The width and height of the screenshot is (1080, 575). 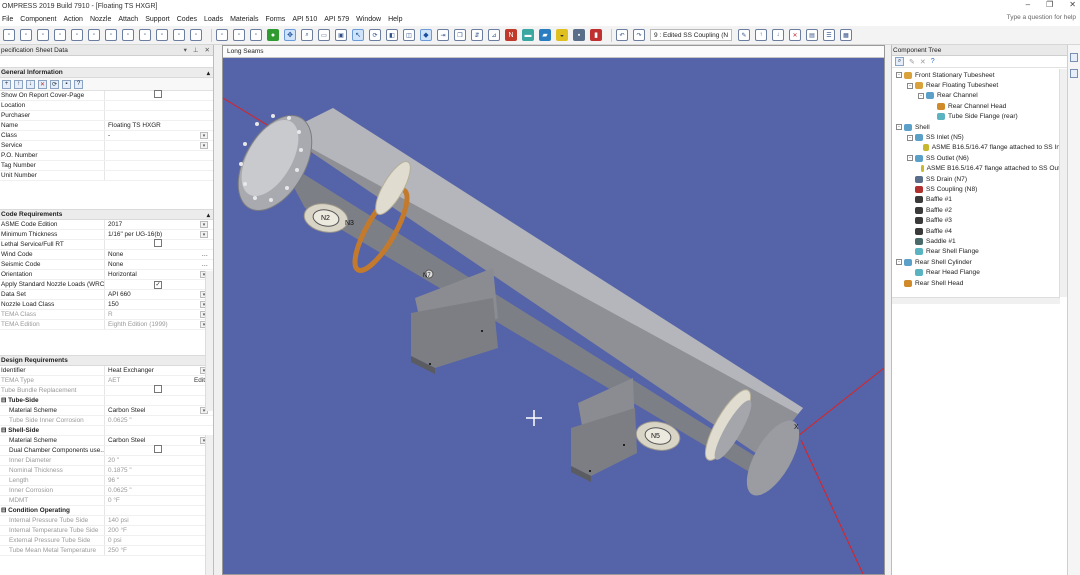 I want to click on tree-node: Baffle #1, so click(x=979, y=200).